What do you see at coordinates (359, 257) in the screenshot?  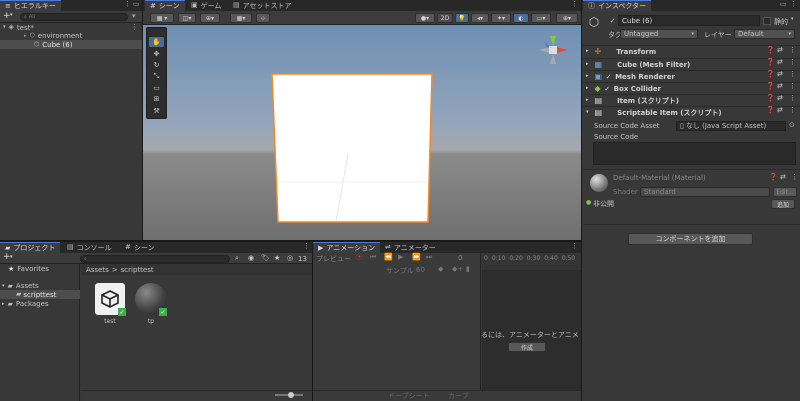 I see `record-icon: ⦿` at bounding box center [359, 257].